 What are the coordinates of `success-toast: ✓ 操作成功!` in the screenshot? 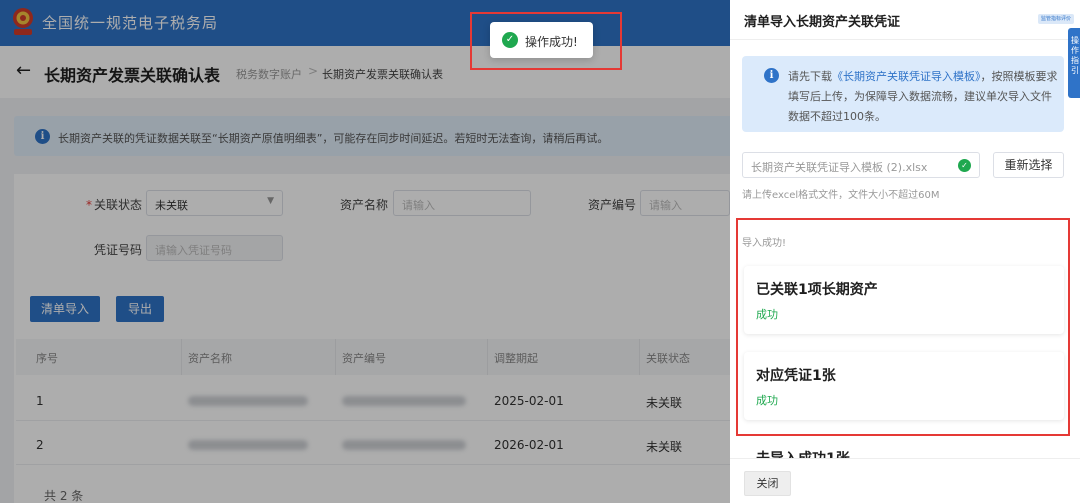 It's located at (541, 40).